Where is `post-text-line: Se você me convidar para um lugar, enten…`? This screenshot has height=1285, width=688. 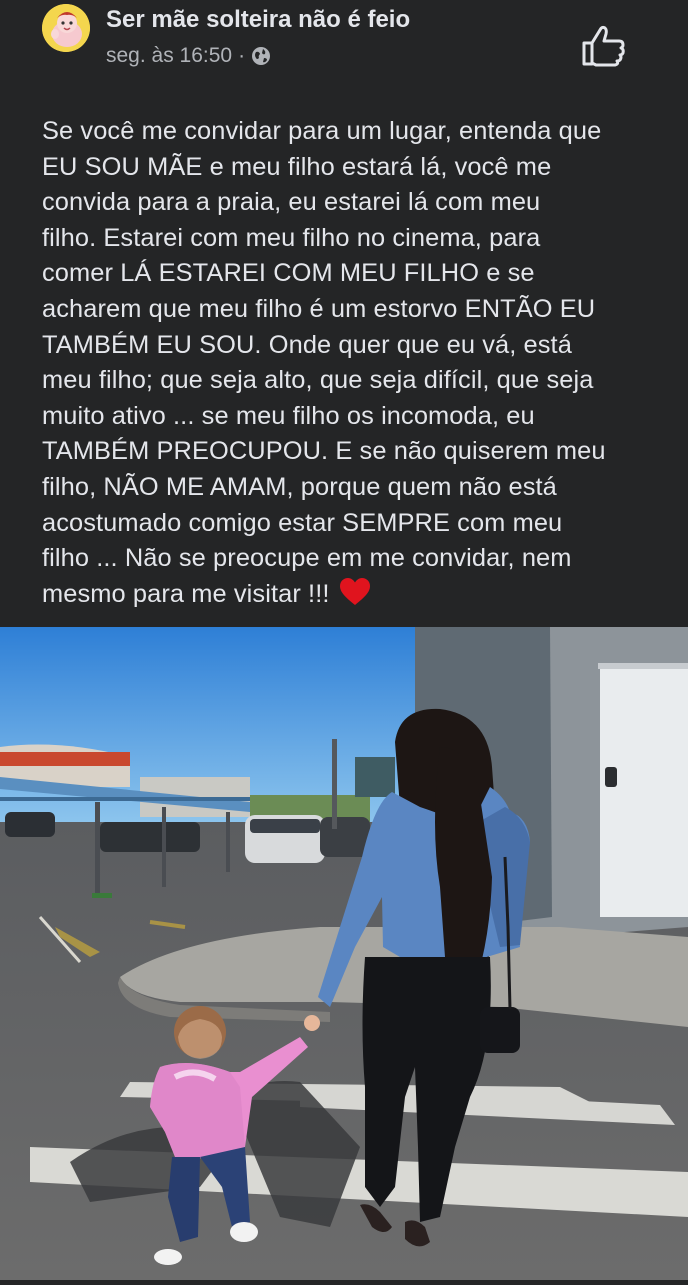 post-text-line: Se você me convidar para um lugar, enten… is located at coordinates (322, 131).